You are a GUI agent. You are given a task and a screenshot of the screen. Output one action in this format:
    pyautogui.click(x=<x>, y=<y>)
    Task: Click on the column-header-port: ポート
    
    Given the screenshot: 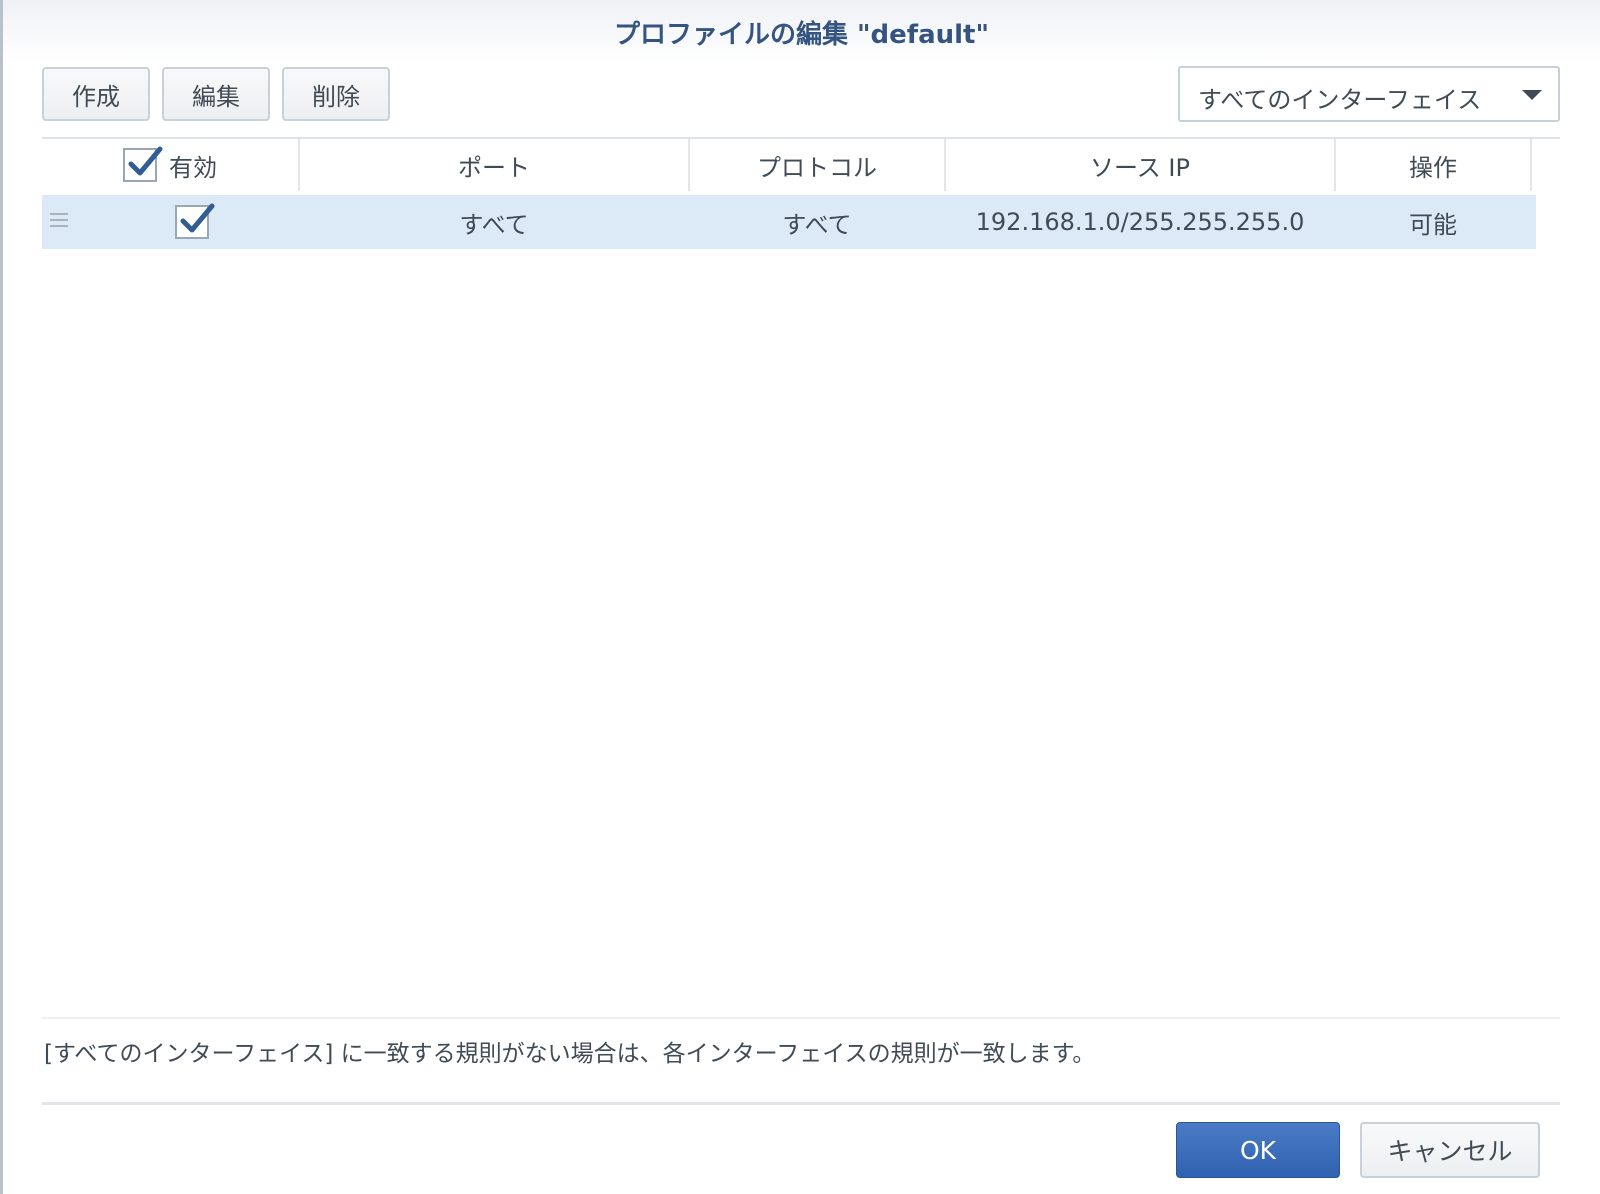 What is the action you would take?
    pyautogui.click(x=494, y=165)
    